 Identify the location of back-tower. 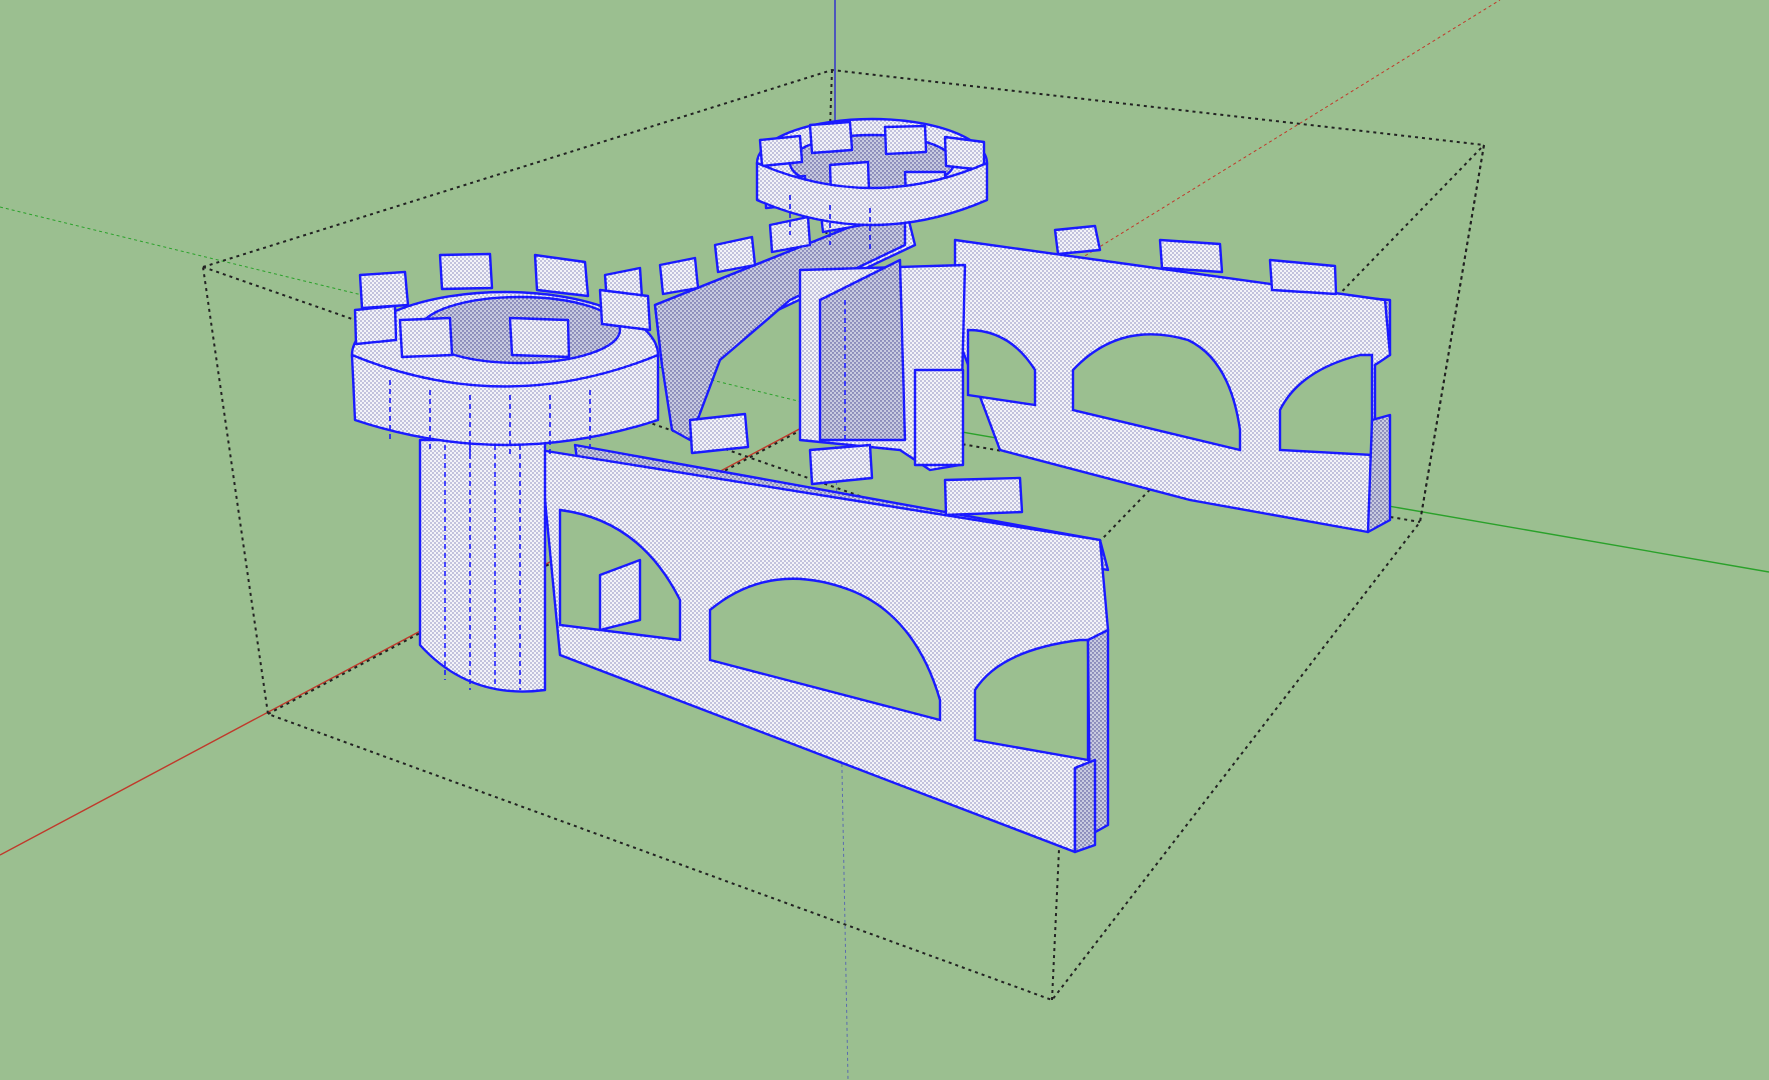
(882, 365).